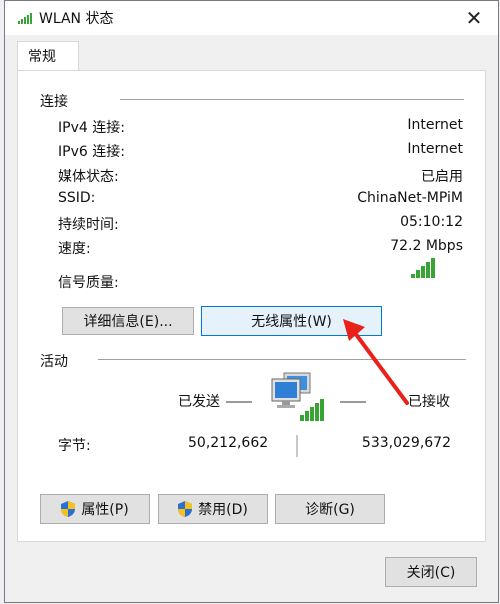 The height and width of the screenshot is (604, 500). Describe the element at coordinates (74, 446) in the screenshot. I see `bytes-label: 字节:` at that location.